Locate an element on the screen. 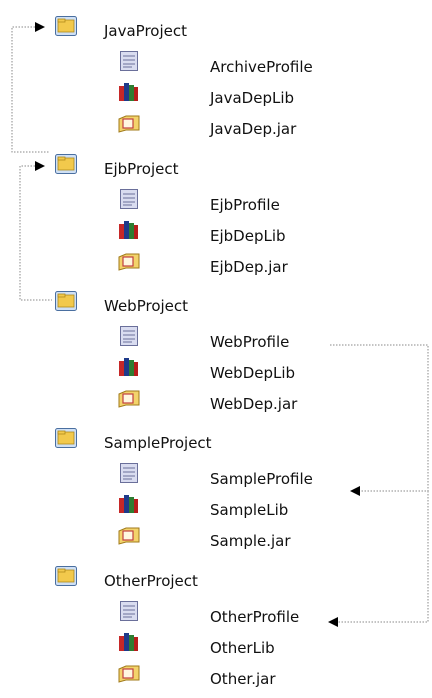 The height and width of the screenshot is (698, 432). arrowhead-ejb is located at coordinates (40, 166).